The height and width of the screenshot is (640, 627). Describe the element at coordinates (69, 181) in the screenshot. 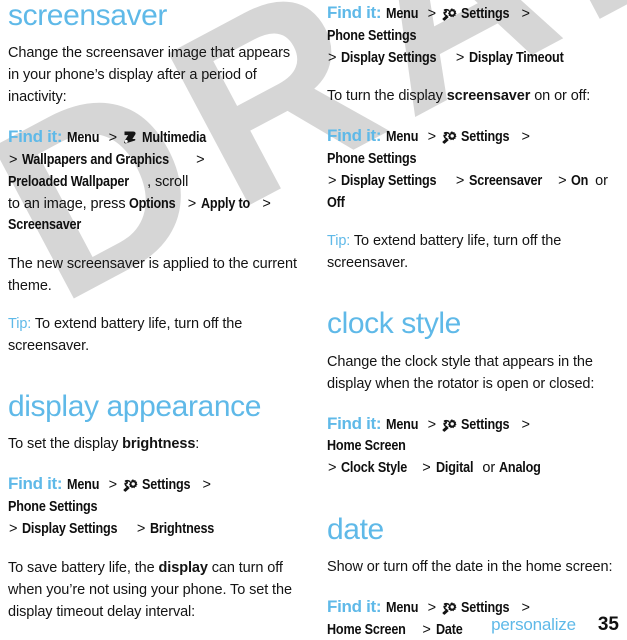

I see `menu-path-item: Preloaded Wallpaper` at that location.